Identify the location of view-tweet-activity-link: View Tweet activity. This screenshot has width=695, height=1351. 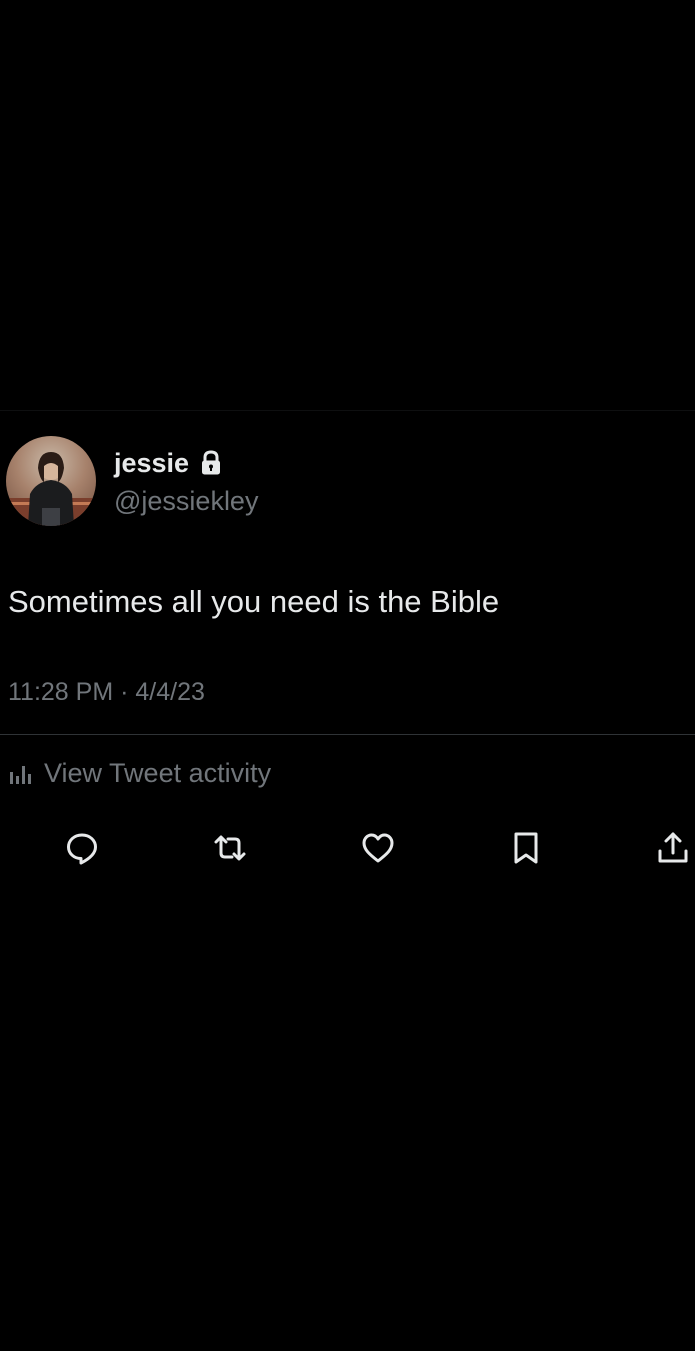
(139, 773).